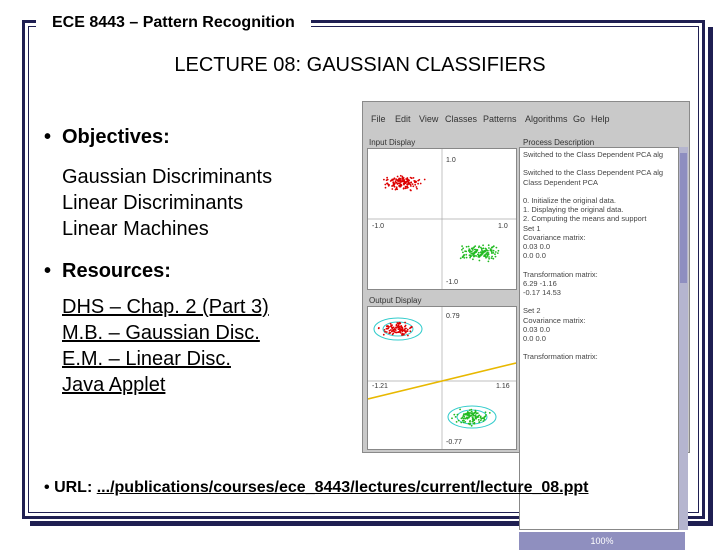  What do you see at coordinates (113, 385) in the screenshot?
I see `resource-link-applet: Java Applet` at bounding box center [113, 385].